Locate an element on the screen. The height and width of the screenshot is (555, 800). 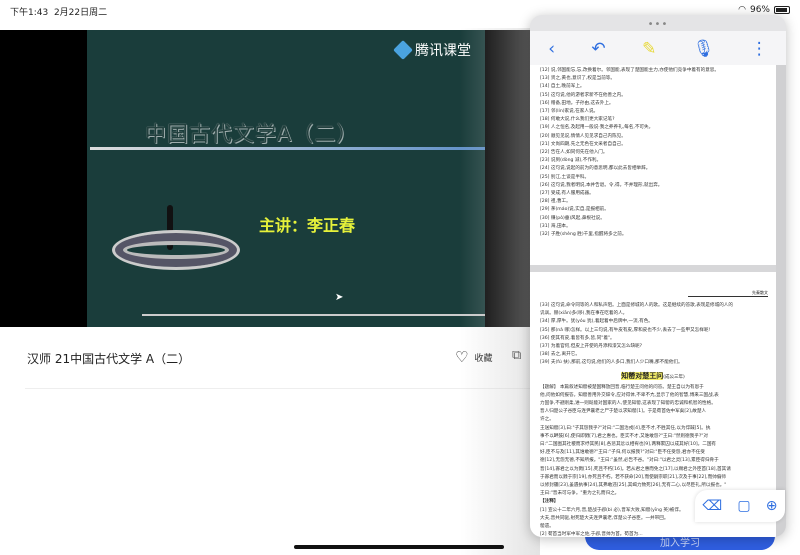
text-line: [39] 夫(fú 扶),那前,这句说,他们的人多口,我们人少口嘴,那不能他们。 is located at coordinates (611, 363).